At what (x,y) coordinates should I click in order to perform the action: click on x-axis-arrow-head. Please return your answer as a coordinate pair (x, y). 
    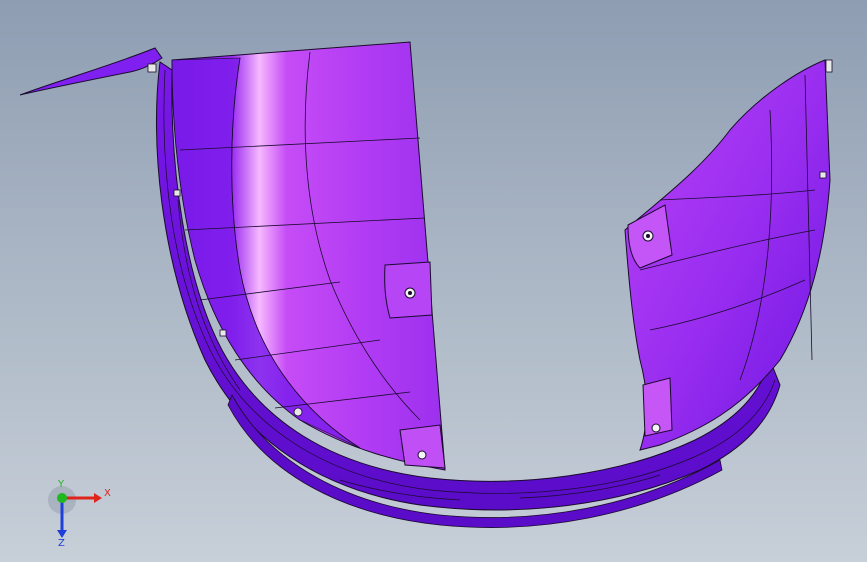
    Looking at the image, I should click on (98, 498).